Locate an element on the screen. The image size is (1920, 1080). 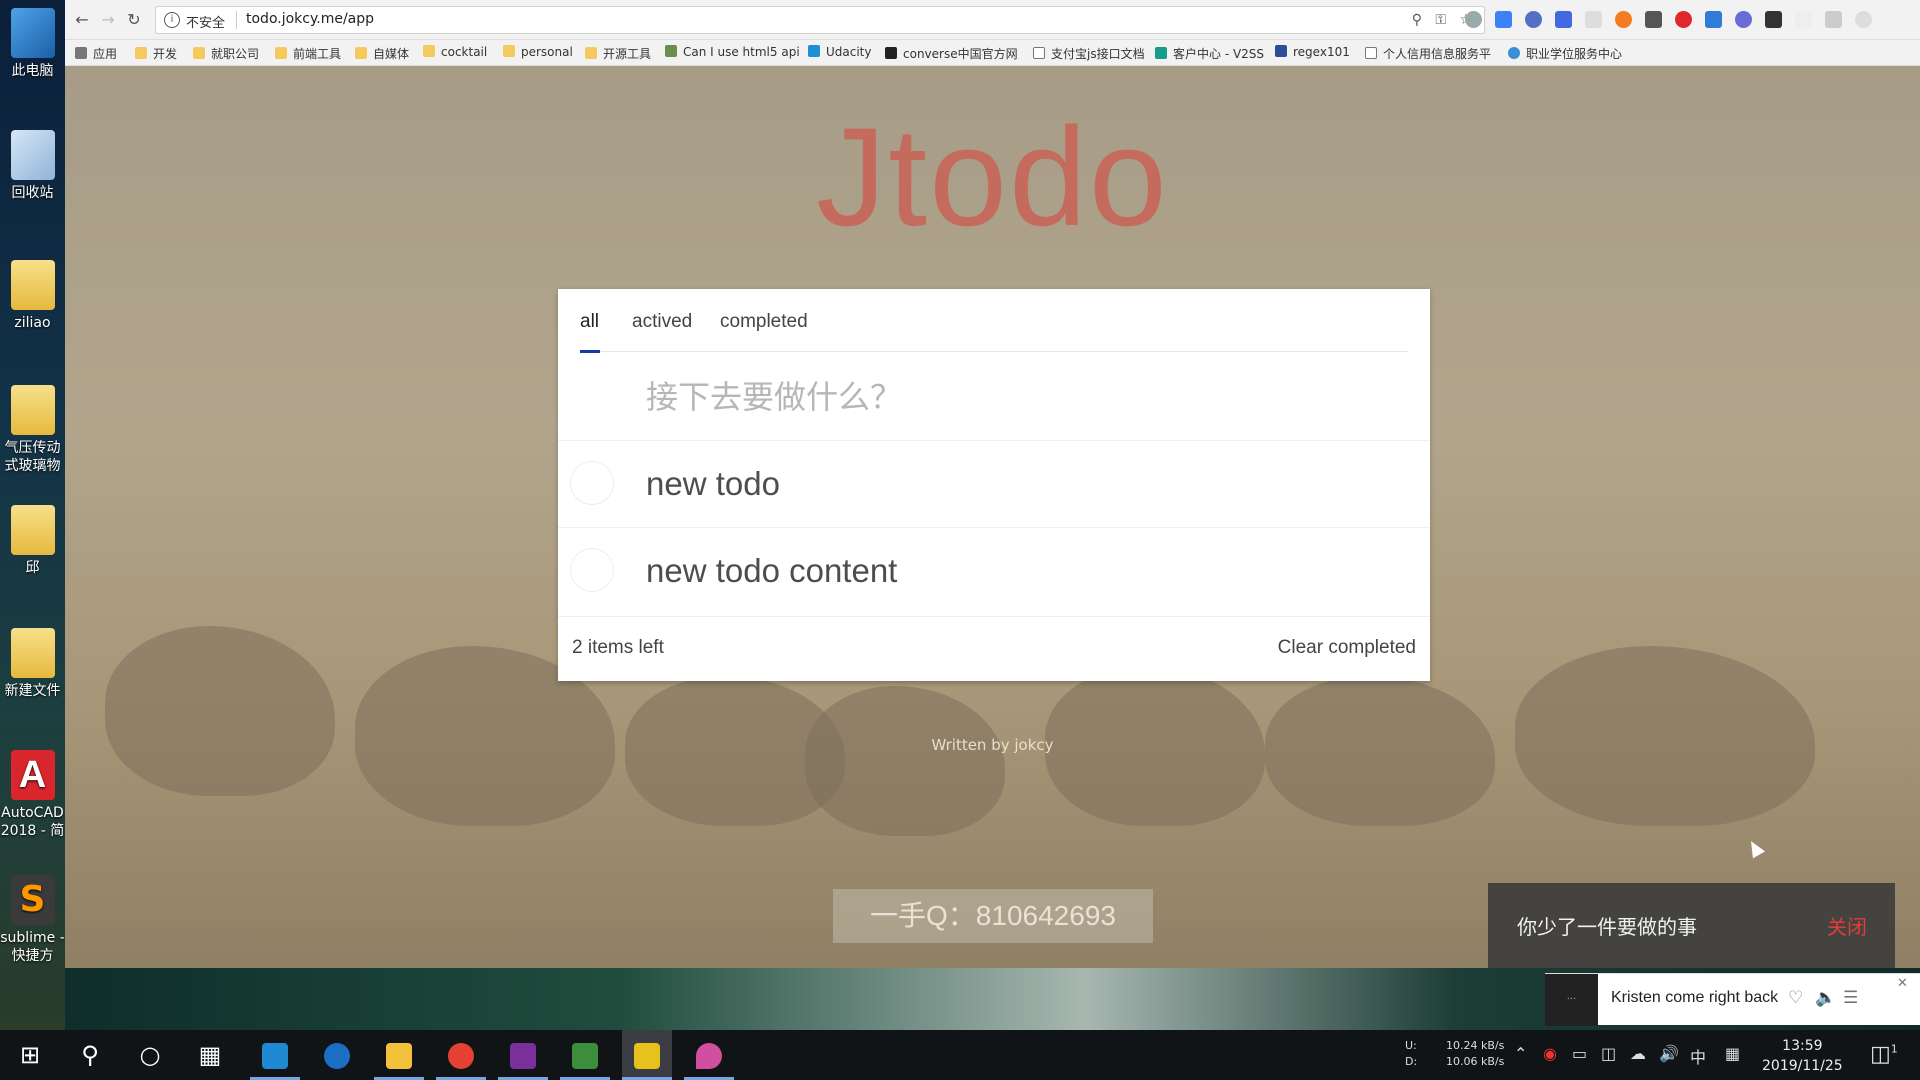
vscode-icon is located at coordinates (275, 1055).